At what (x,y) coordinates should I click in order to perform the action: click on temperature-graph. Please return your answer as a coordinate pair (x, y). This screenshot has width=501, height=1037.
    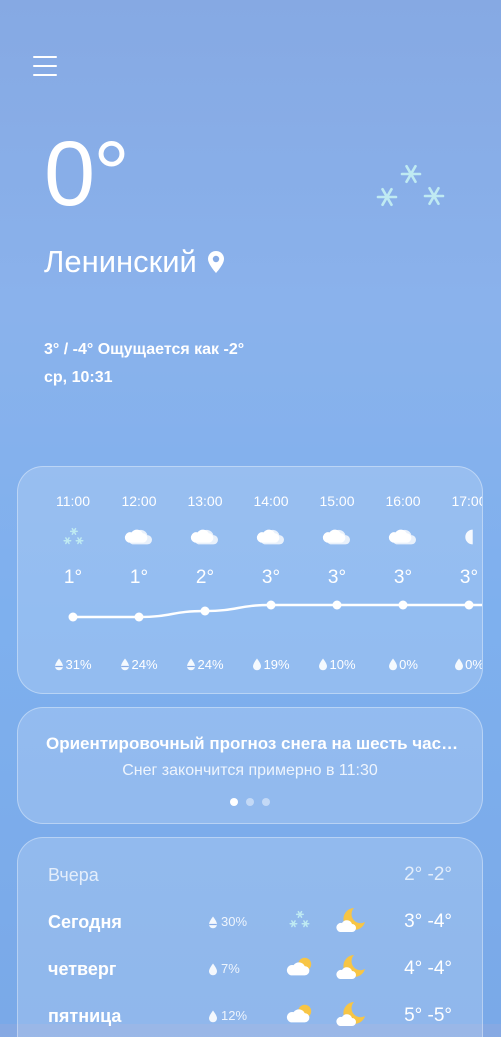
    Looking at the image, I should click on (275, 611).